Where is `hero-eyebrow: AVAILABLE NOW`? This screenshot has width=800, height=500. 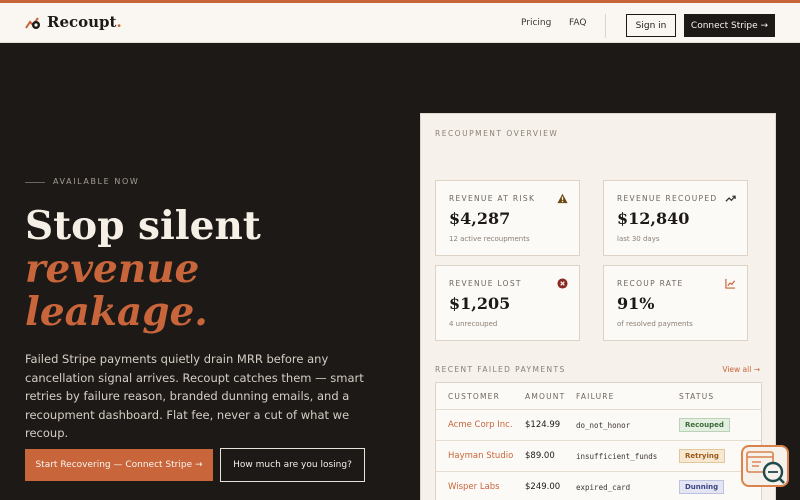
hero-eyebrow: AVAILABLE NOW is located at coordinates (82, 182).